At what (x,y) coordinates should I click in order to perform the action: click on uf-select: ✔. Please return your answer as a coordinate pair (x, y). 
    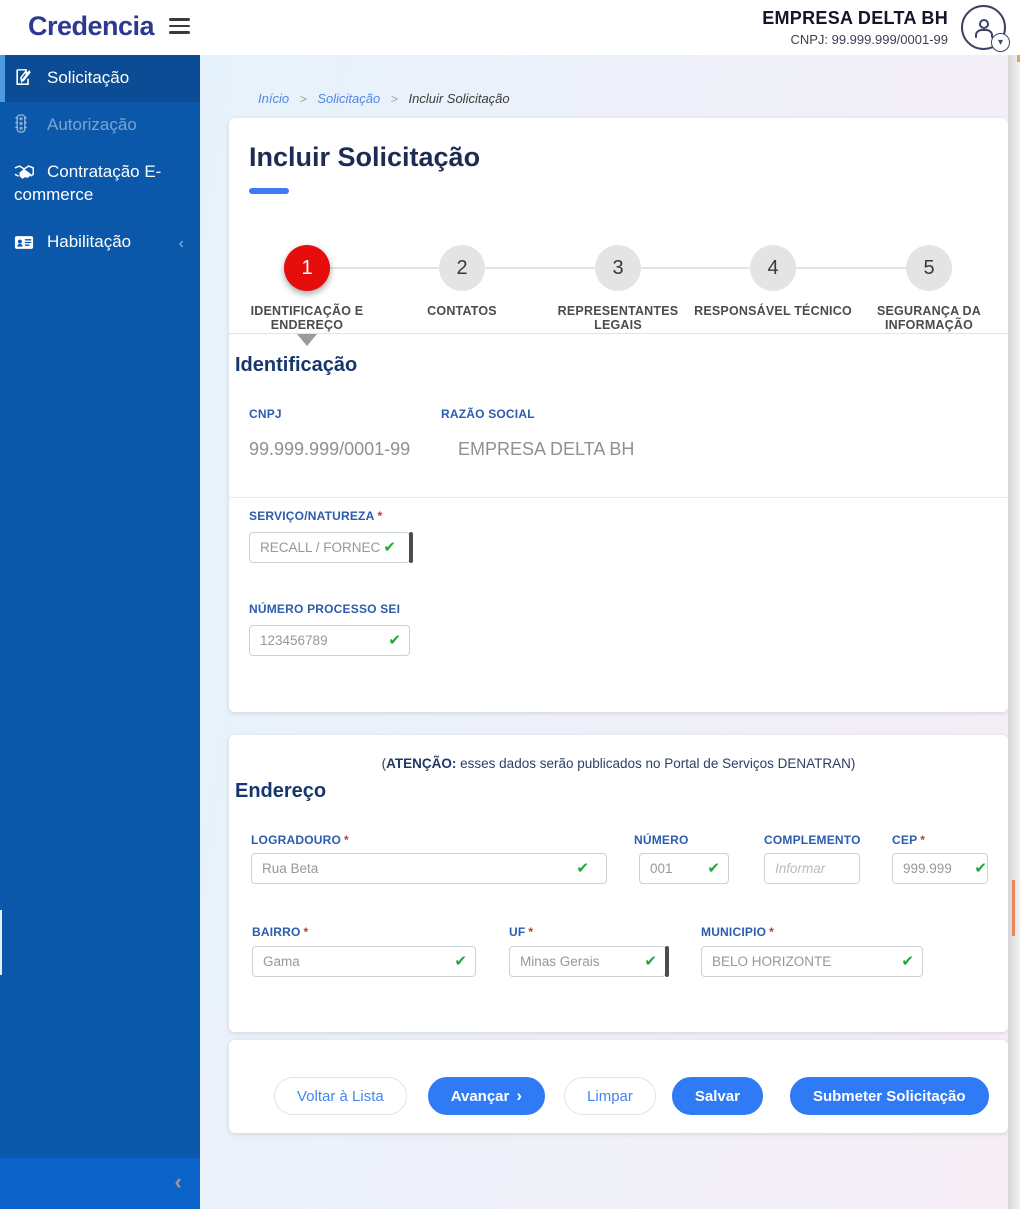
    Looking at the image, I should click on (589, 961).